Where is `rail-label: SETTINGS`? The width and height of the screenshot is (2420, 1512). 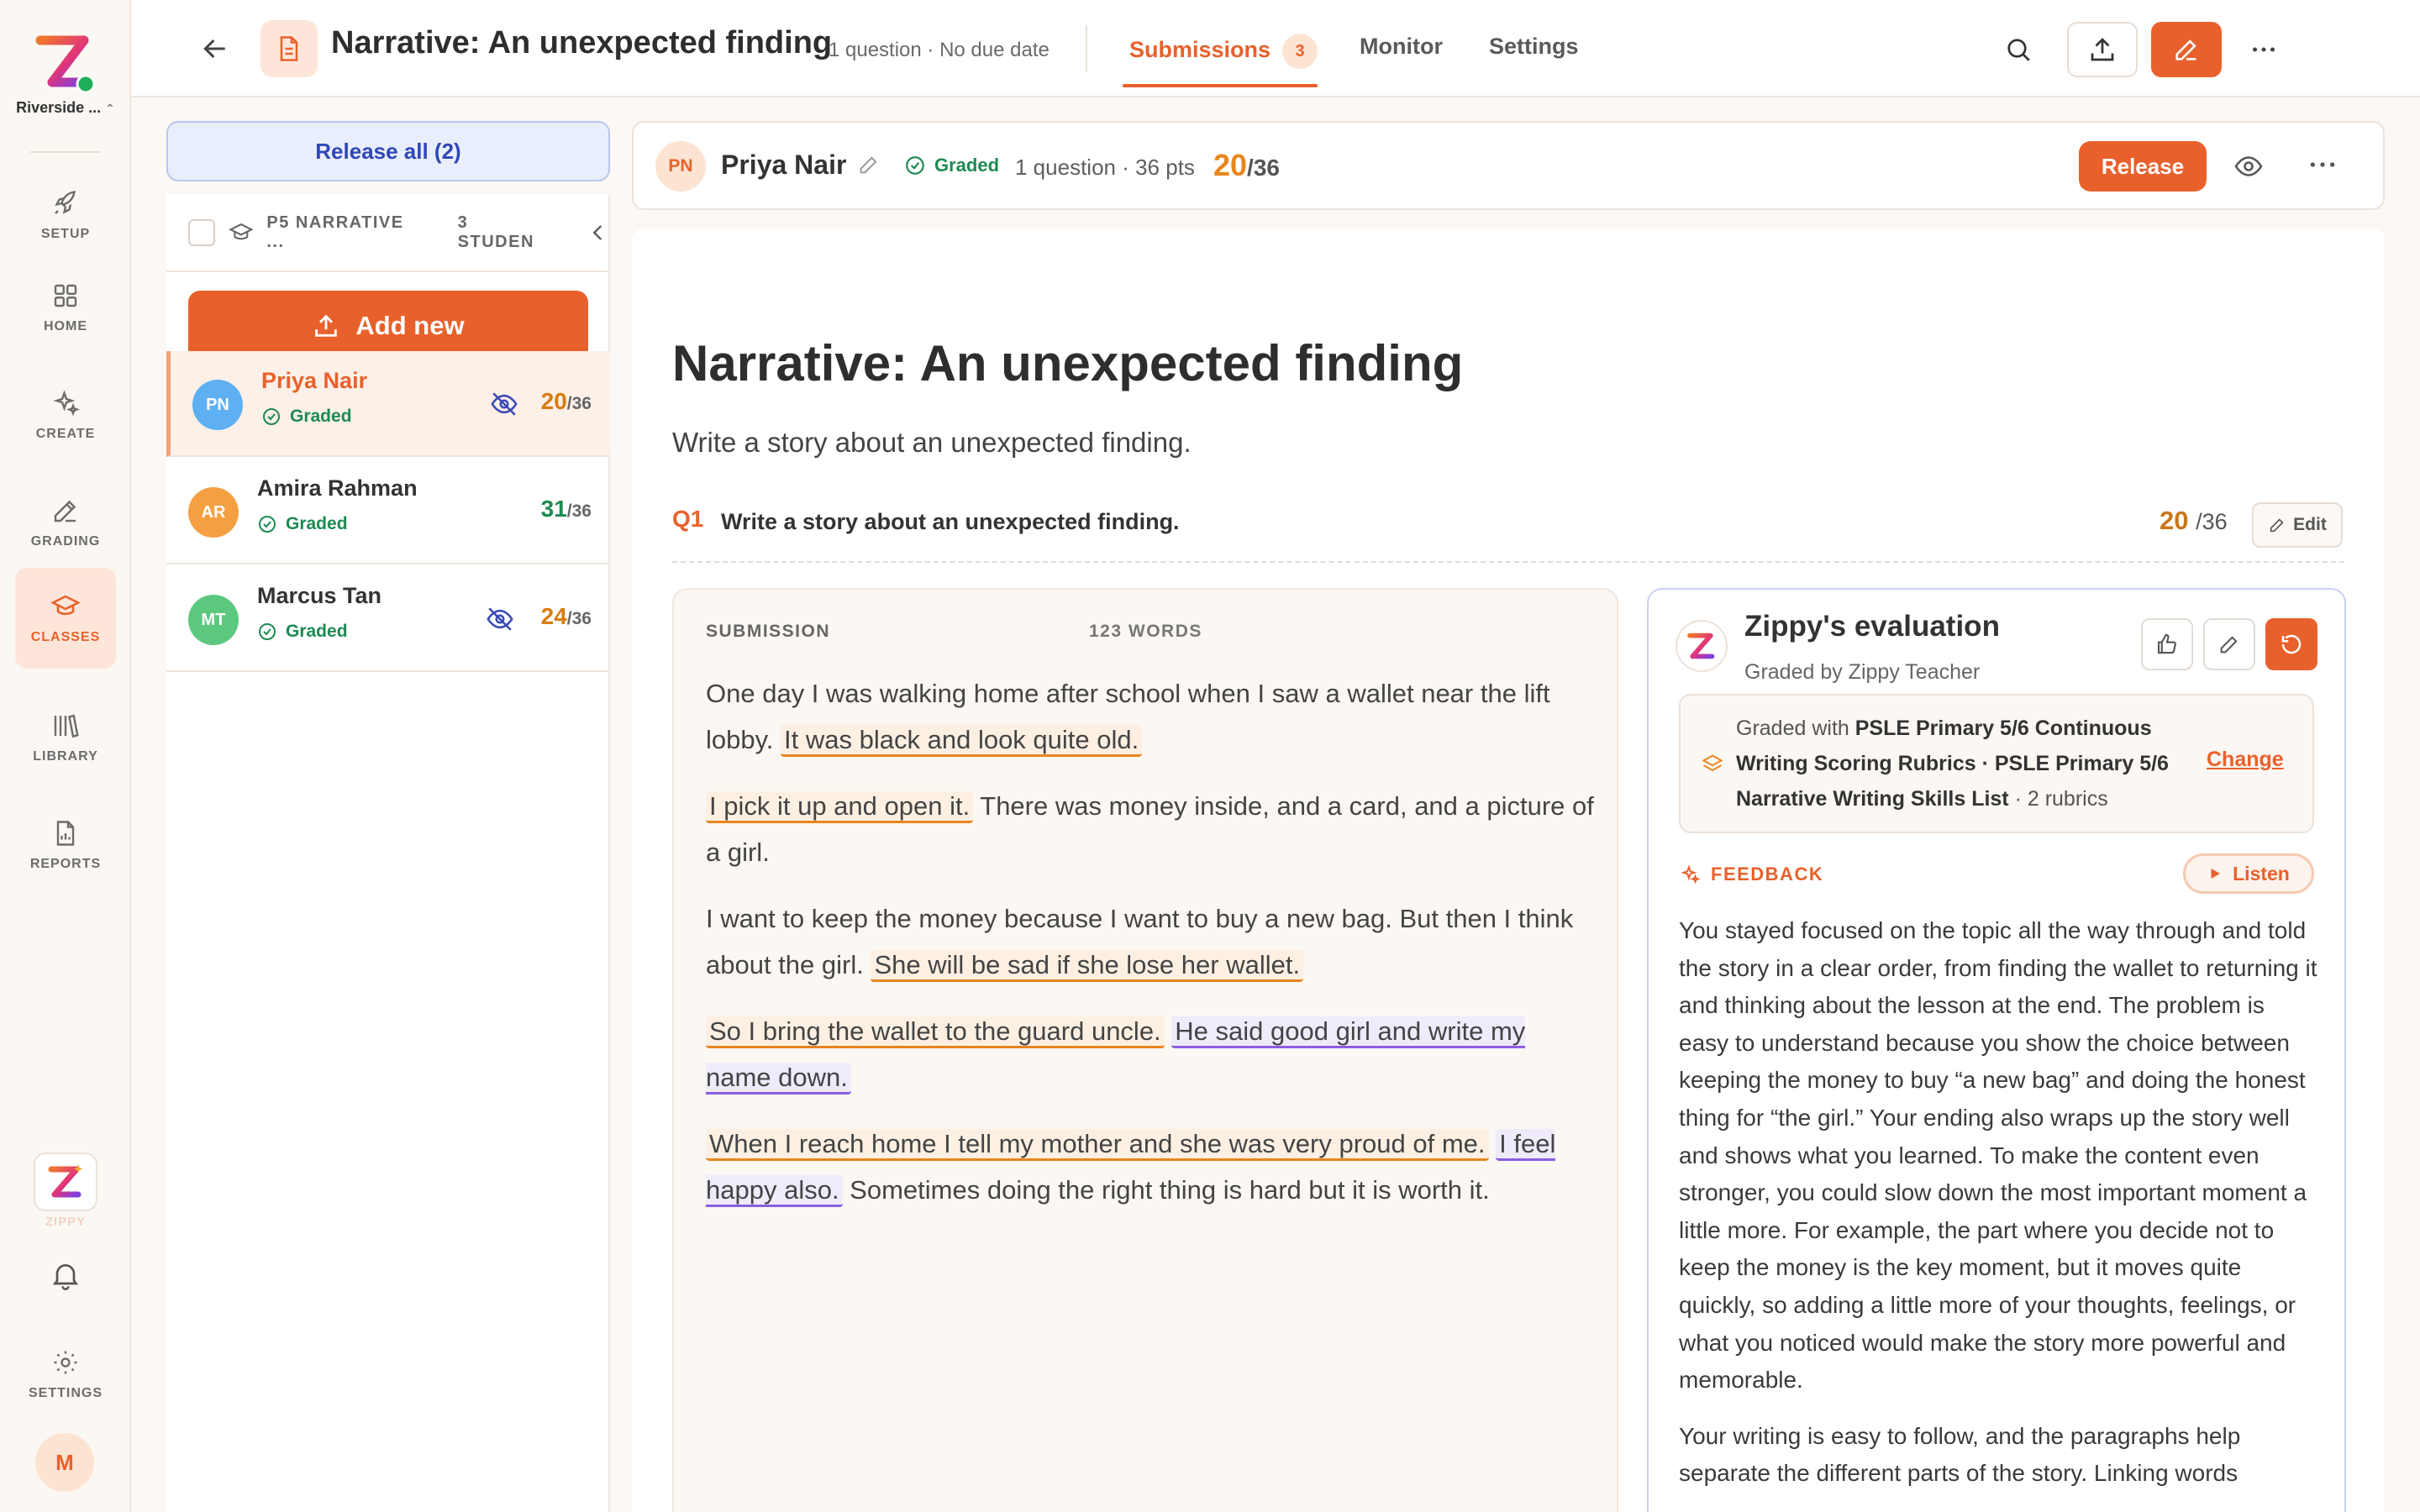 rail-label: SETTINGS is located at coordinates (65, 1393).